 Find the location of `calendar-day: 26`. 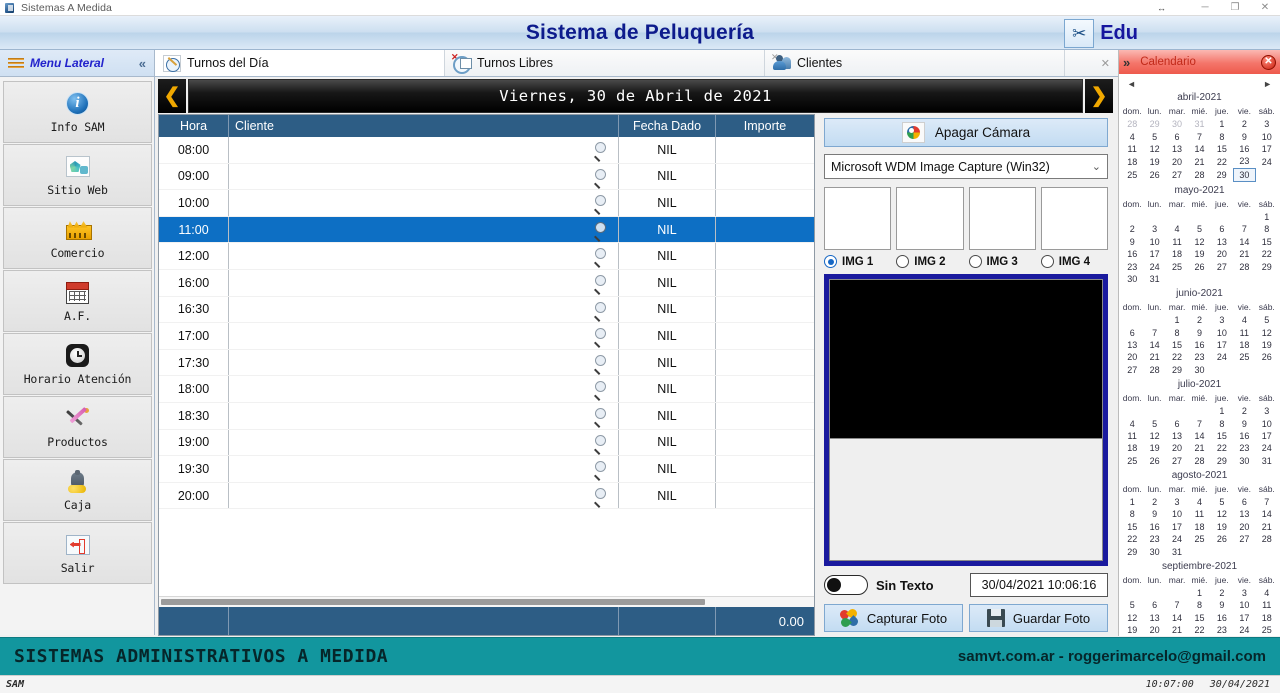

calendar-day: 26 is located at coordinates (1154, 461).